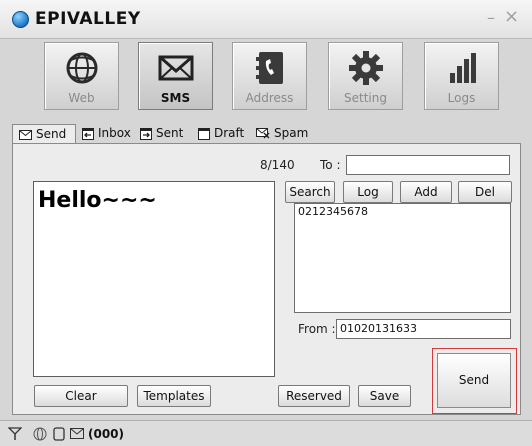  Describe the element at coordinates (310, 192) in the screenshot. I see `search-button: Search` at that location.